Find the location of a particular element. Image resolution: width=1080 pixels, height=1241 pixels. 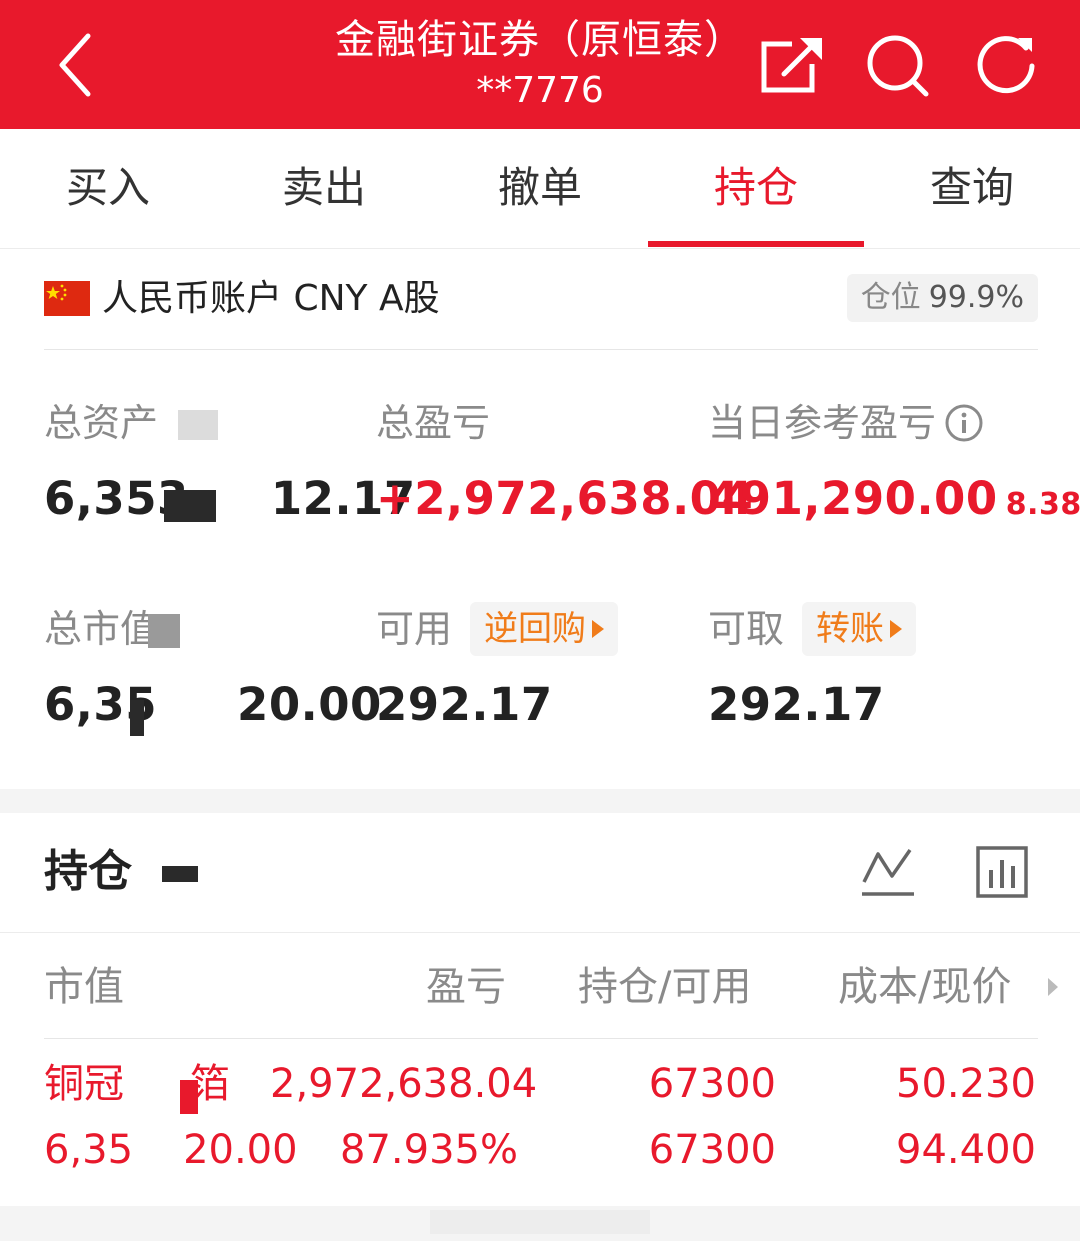

share-icon is located at coordinates (791, 65).